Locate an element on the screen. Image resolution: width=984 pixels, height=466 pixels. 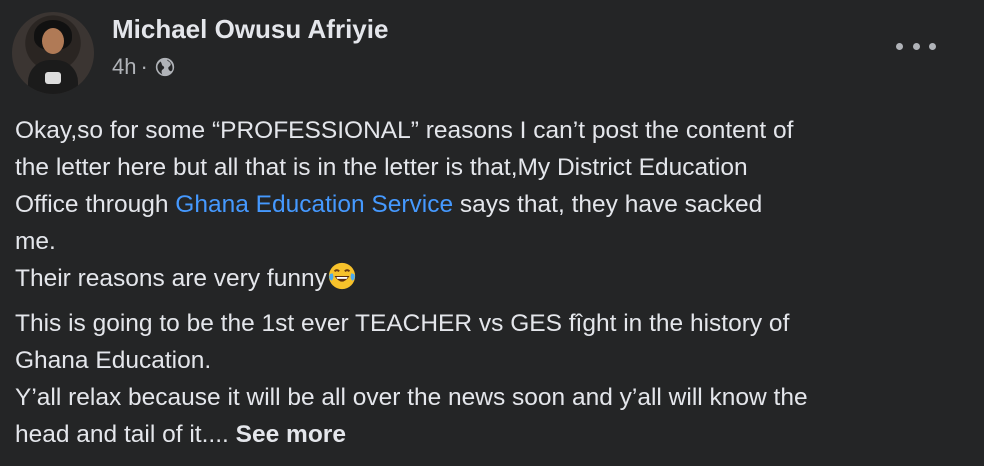
text-line: Ghana Education. is located at coordinates (113, 360).